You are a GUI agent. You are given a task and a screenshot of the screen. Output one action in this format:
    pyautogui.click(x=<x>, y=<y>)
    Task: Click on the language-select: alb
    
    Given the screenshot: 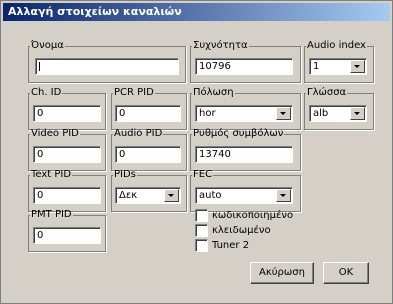 What is the action you would take?
    pyautogui.click(x=338, y=113)
    